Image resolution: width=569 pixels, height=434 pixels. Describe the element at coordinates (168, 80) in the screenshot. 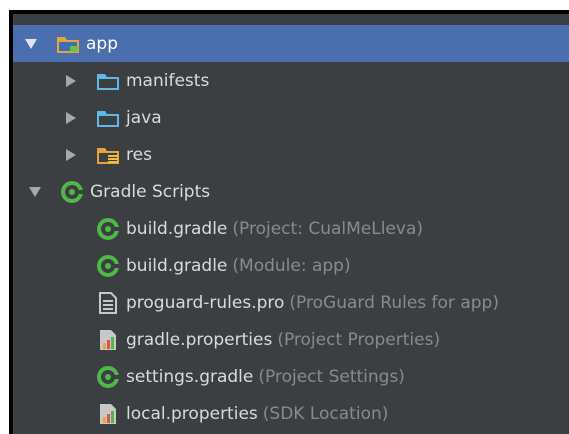

I see `tree-item-label: manifests` at that location.